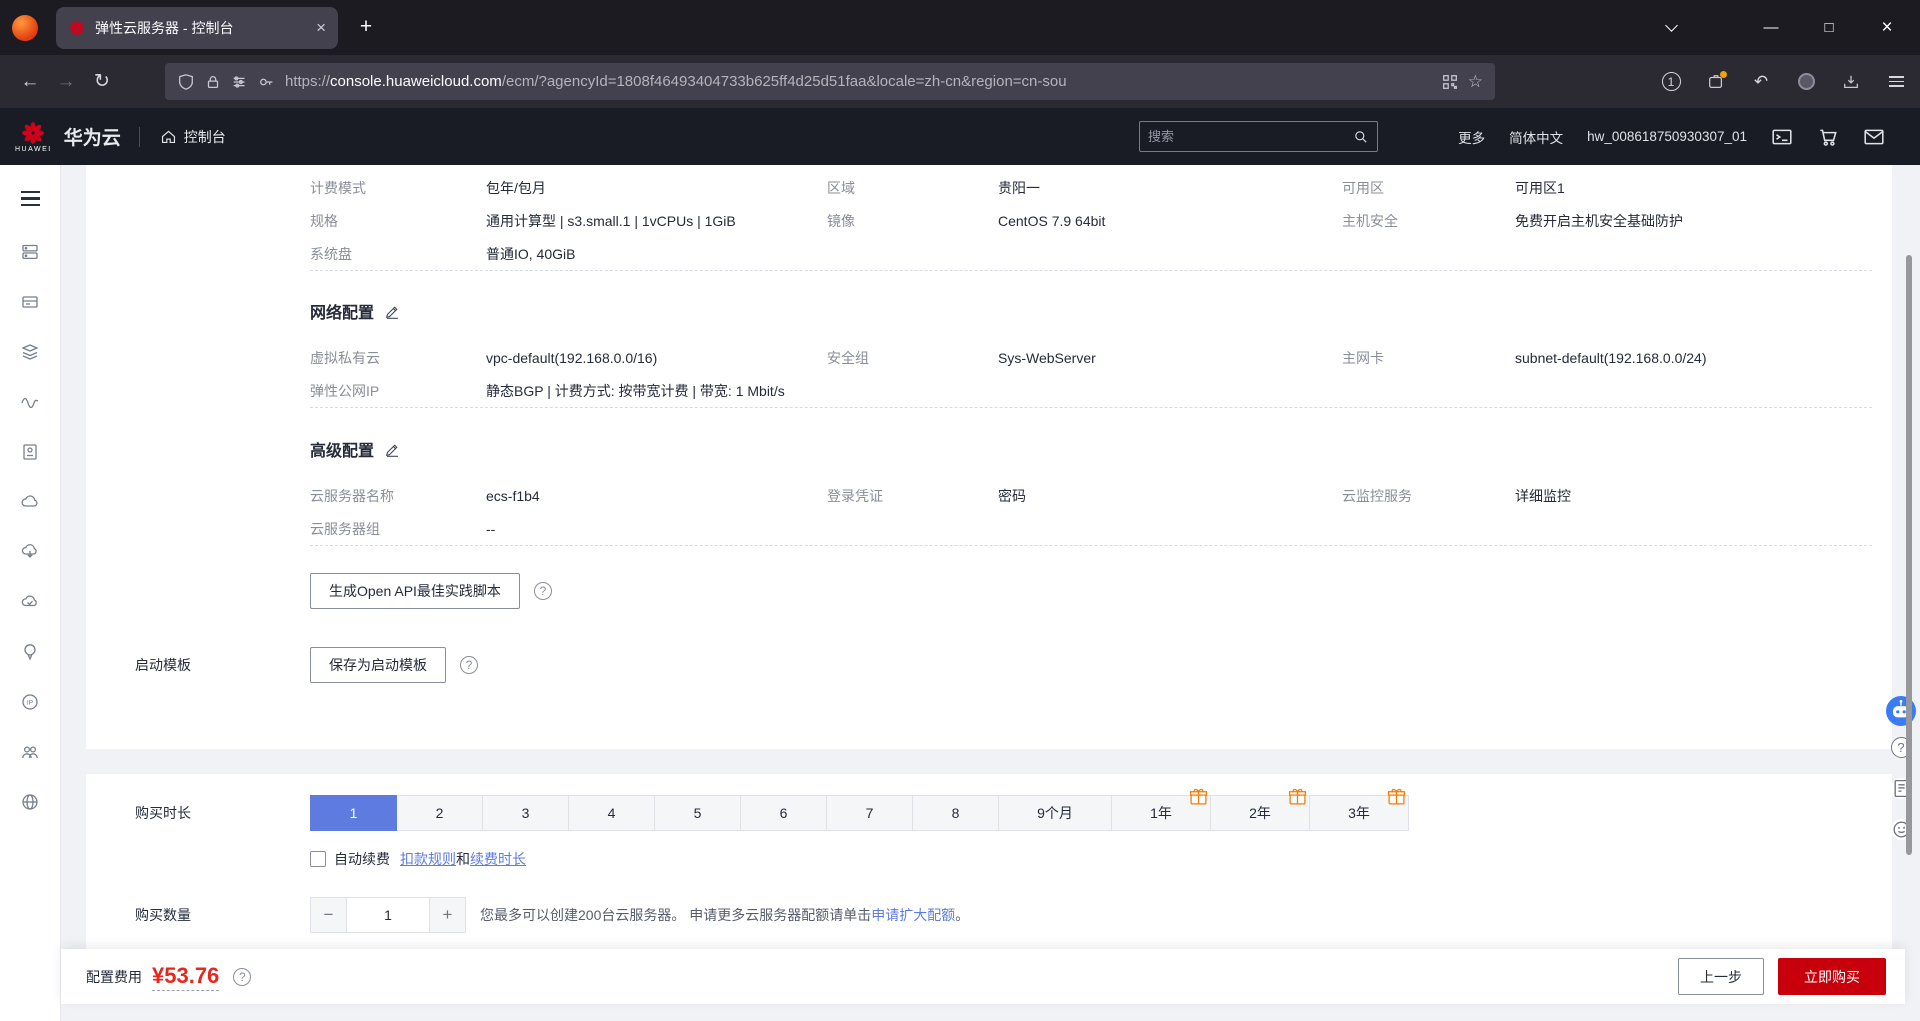 Image resolution: width=1920 pixels, height=1021 pixels. What do you see at coordinates (1671, 27) in the screenshot?
I see `list-tabs-chevron-icon` at bounding box center [1671, 27].